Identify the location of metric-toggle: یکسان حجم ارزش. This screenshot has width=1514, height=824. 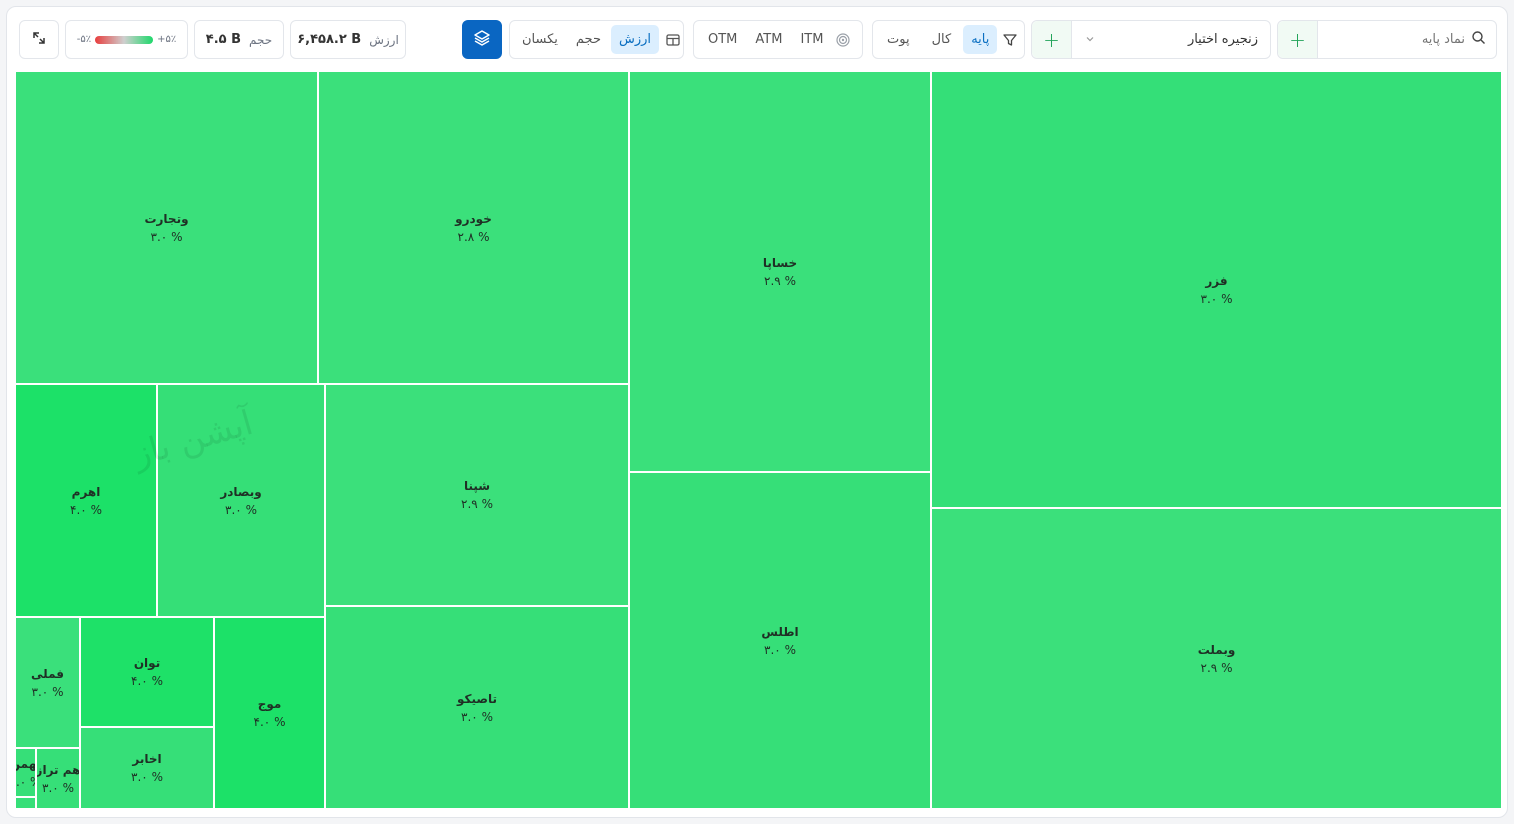
(596, 39).